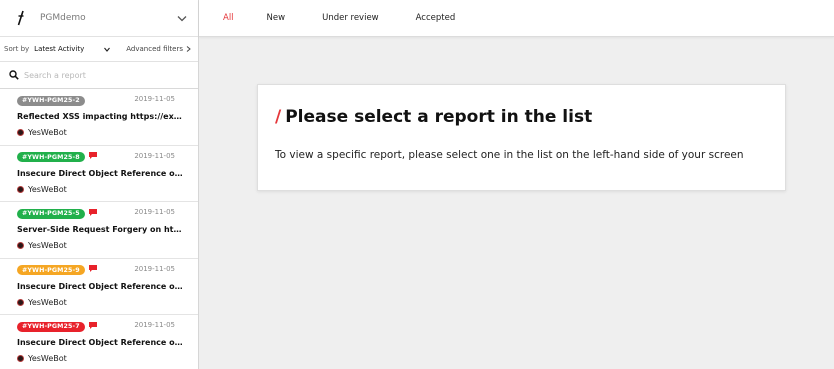  I want to click on tab-under-review: Under review, so click(350, 18).